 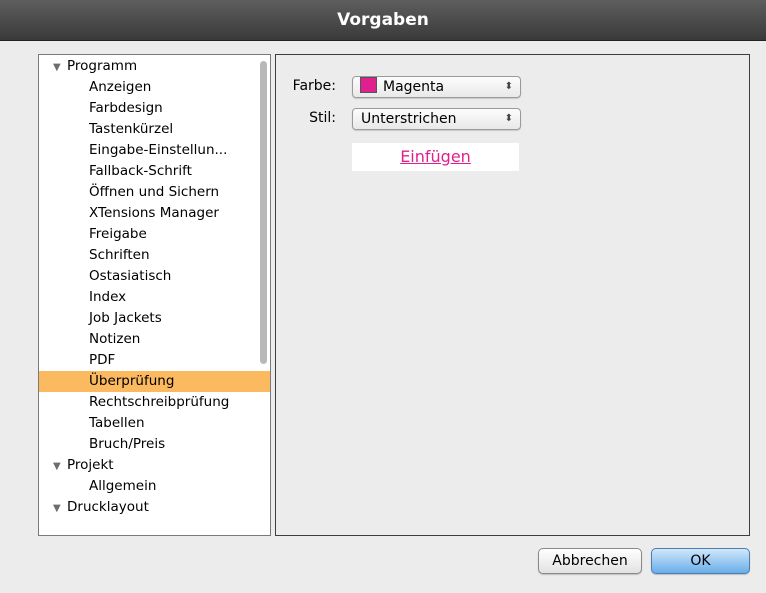 I want to click on color-label: Farbe:, so click(x=314, y=86).